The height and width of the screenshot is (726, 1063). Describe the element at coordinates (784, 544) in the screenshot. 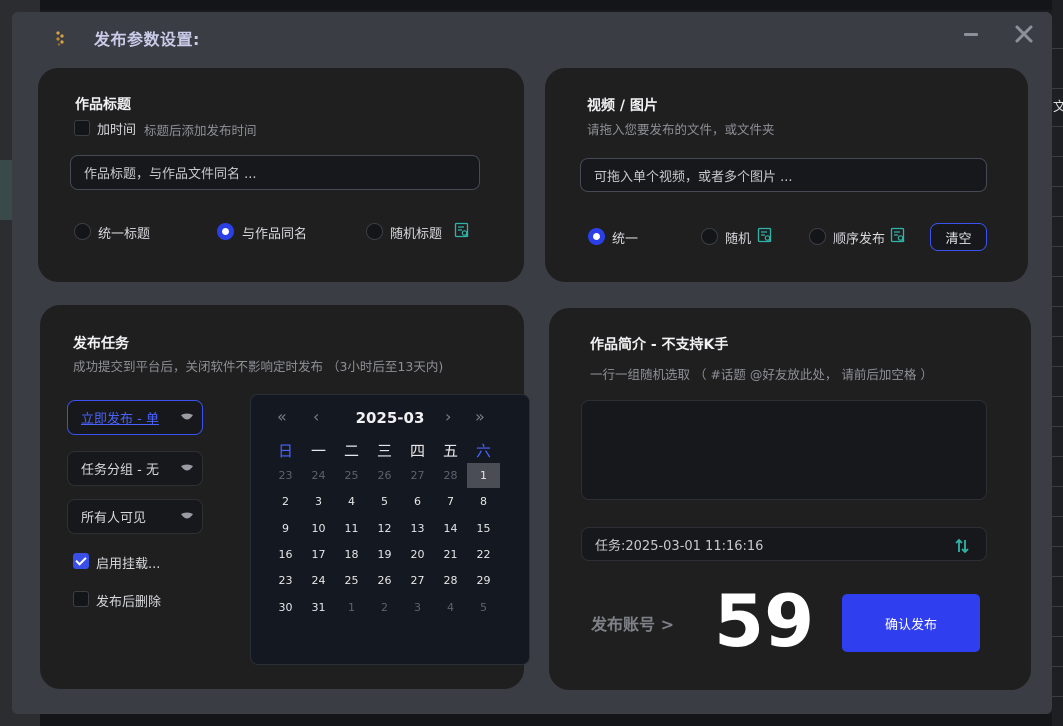

I see `task-time-field: 任务:2025-03-01 11:16:16` at that location.